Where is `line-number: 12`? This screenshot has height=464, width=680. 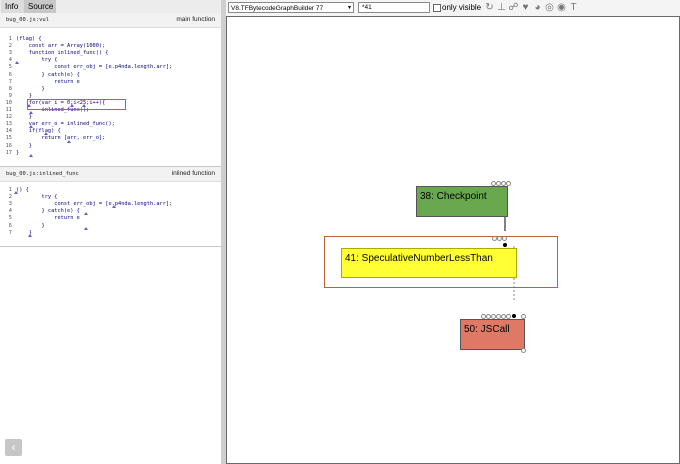
line-number: 12 is located at coordinates (8, 117).